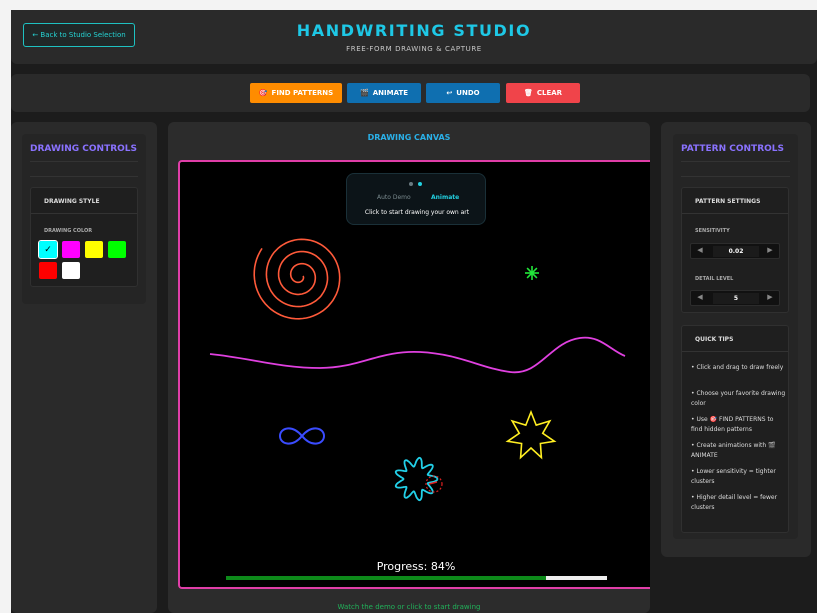  Describe the element at coordinates (532, 273) in the screenshot. I see `burst-stroke` at that location.